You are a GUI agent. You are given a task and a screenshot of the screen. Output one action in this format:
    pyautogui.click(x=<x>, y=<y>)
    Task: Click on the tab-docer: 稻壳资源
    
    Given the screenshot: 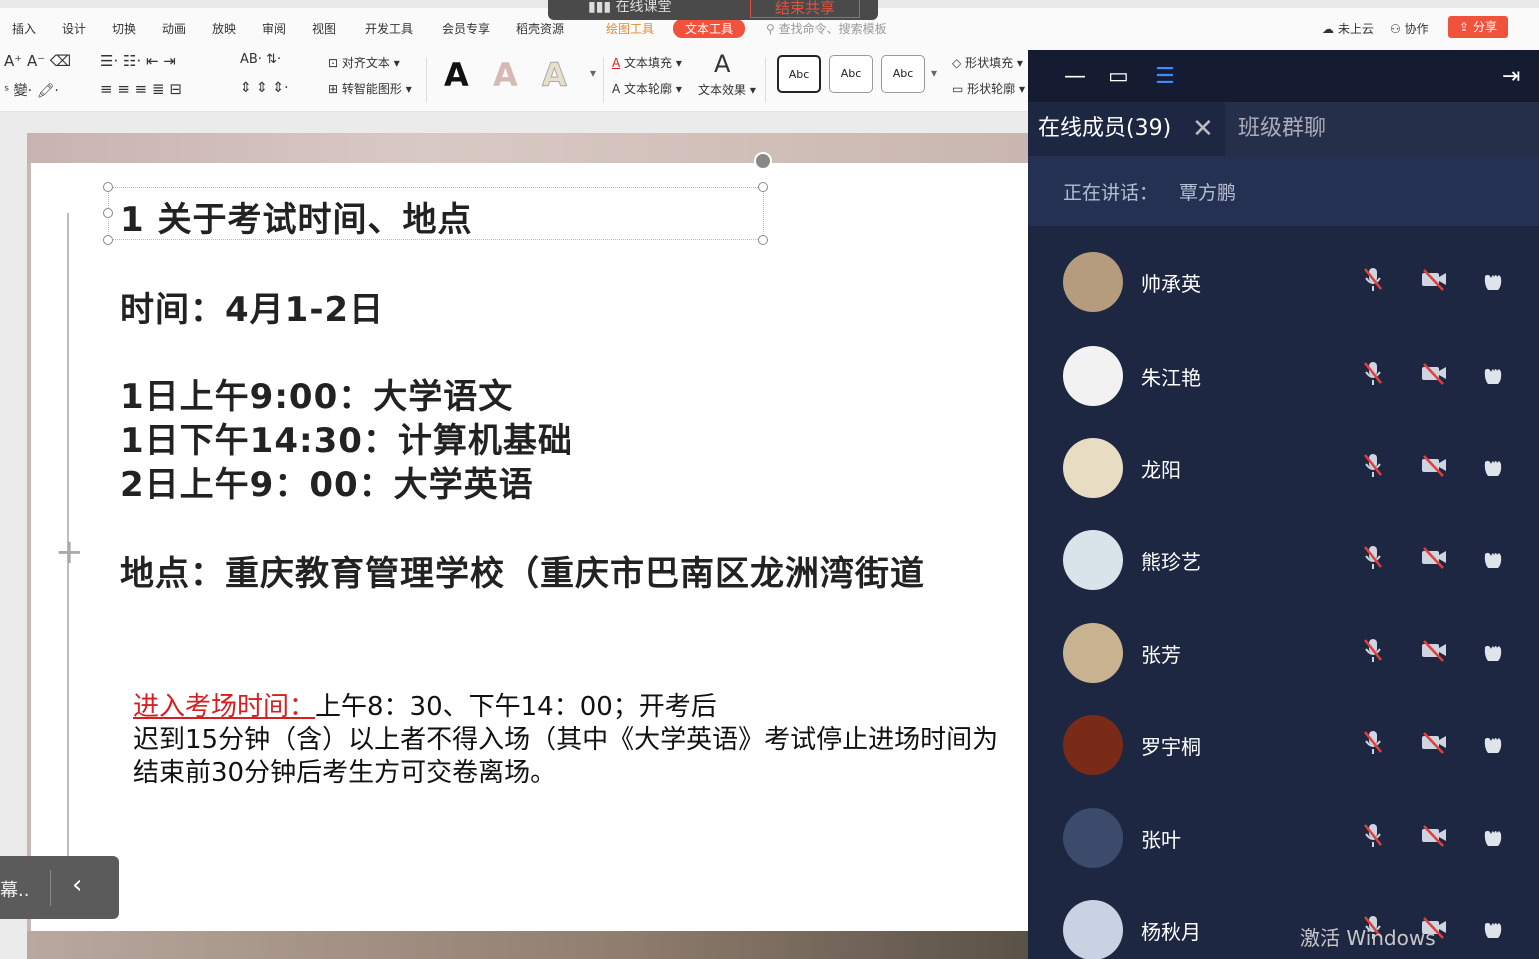 What is the action you would take?
    pyautogui.click(x=540, y=28)
    